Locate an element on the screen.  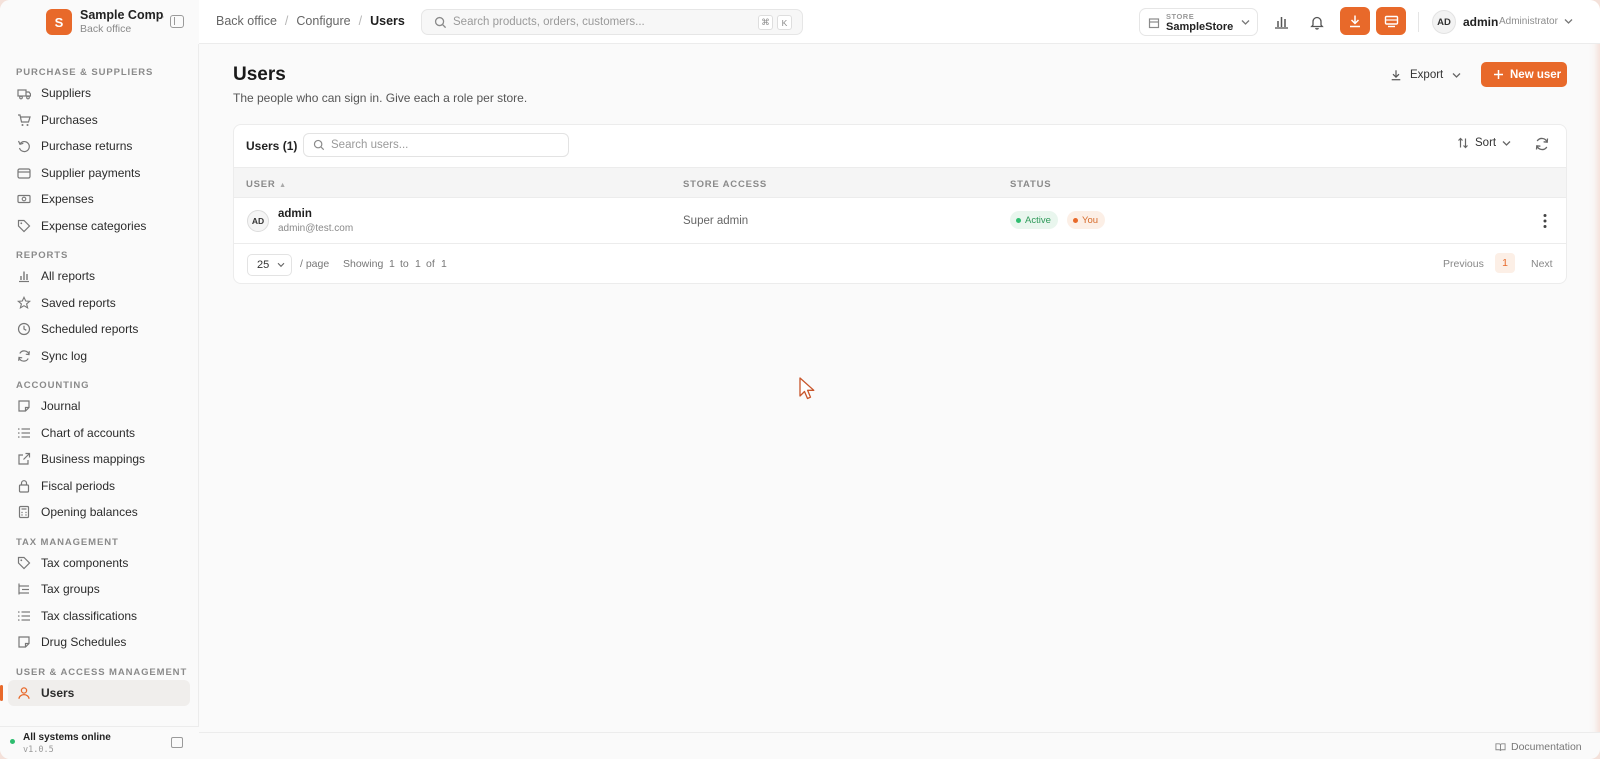
more-vertical-icon is located at coordinates (1545, 221).